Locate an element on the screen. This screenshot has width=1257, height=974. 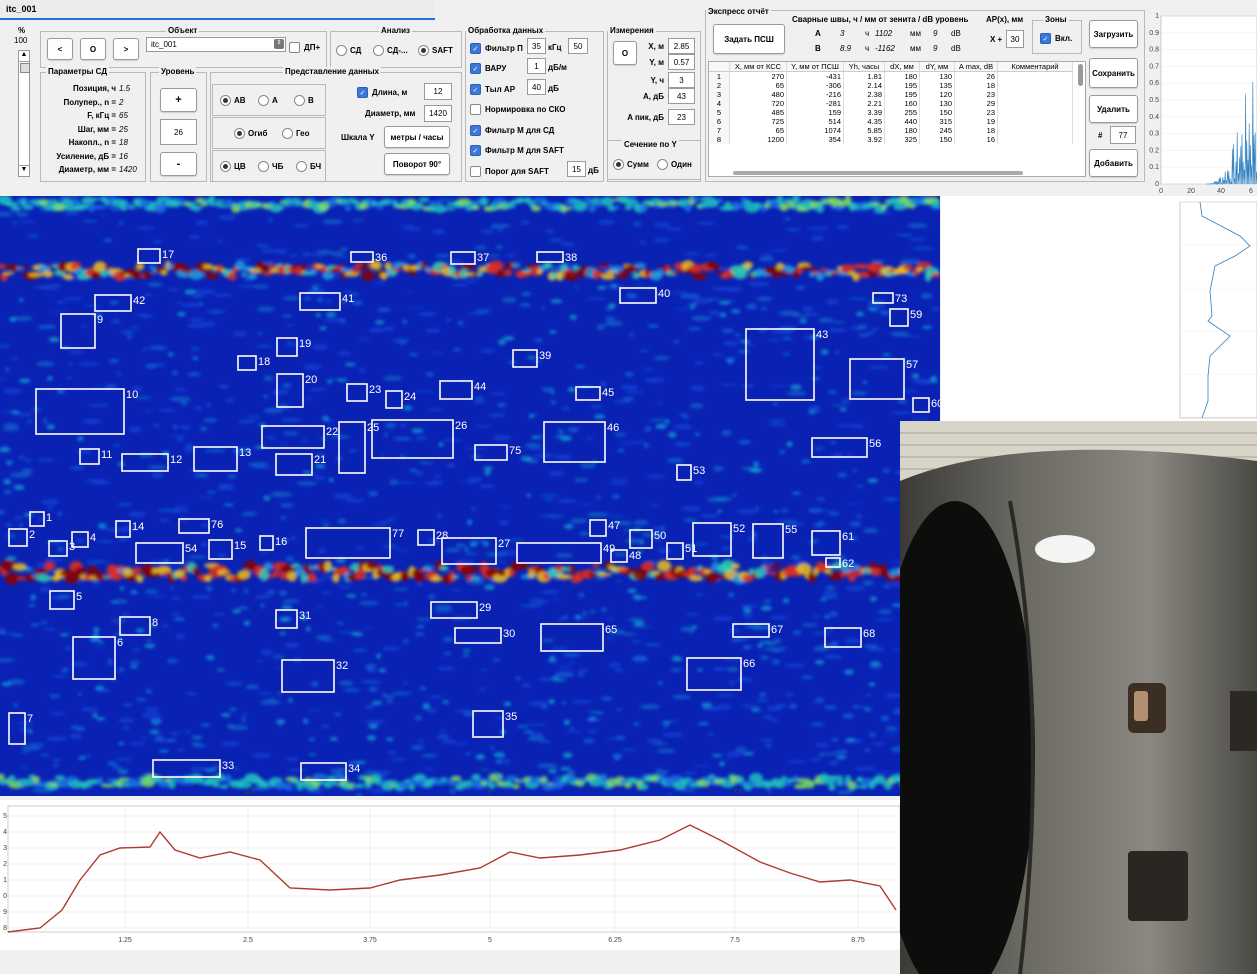
mode-cv-radio: ЦВ is located at coordinates (233, 166).